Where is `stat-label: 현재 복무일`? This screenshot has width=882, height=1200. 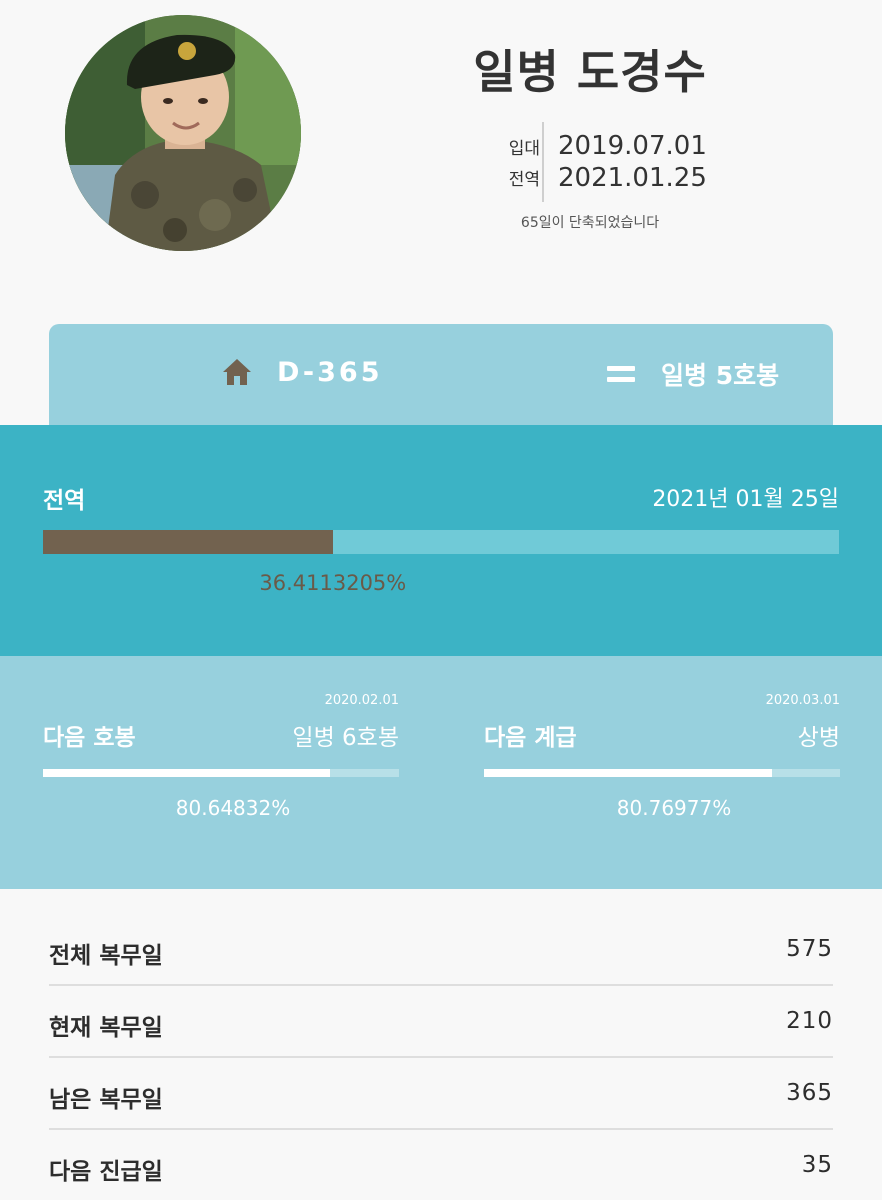
stat-label: 현재 복무일 is located at coordinates (106, 1028).